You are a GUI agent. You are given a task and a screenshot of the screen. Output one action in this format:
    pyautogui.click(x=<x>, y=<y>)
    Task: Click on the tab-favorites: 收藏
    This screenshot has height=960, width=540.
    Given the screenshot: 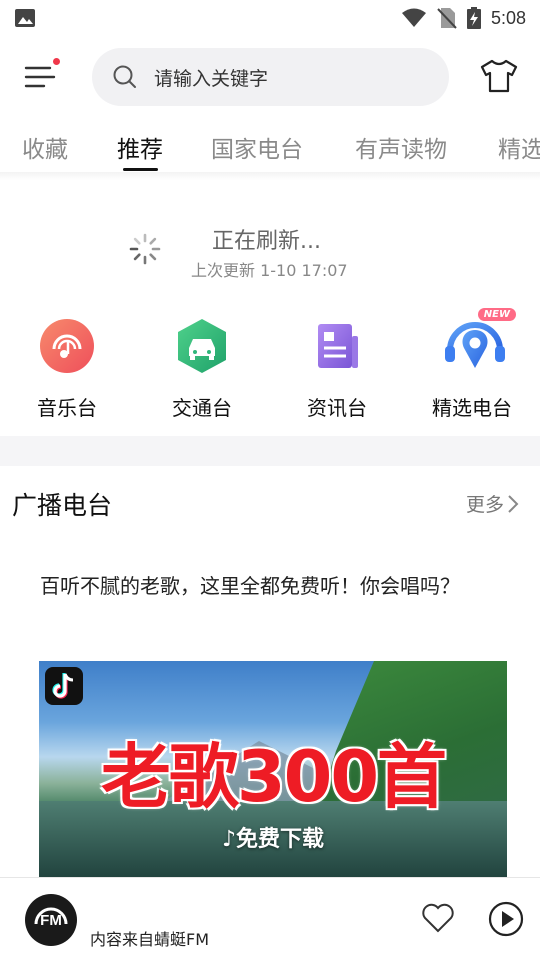 What is the action you would take?
    pyautogui.click(x=45, y=147)
    